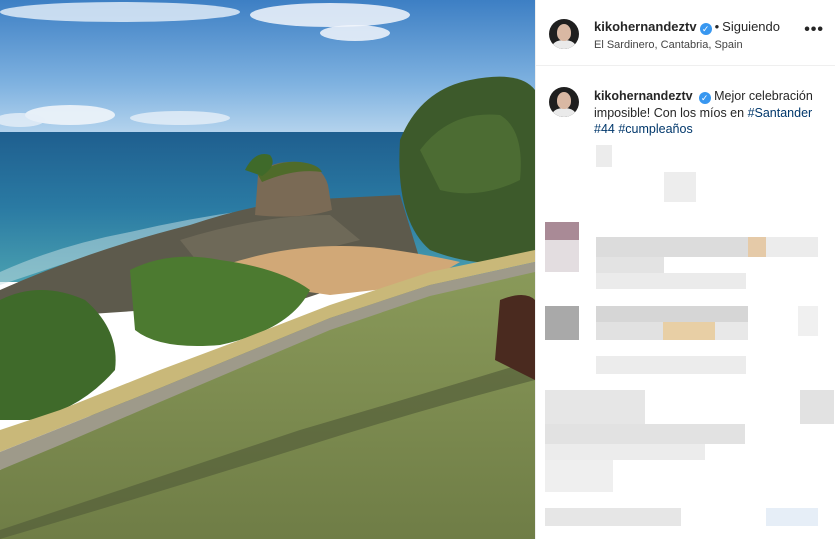 This screenshot has width=835, height=539. I want to click on follow-status-button: Siguiendo, so click(751, 26).